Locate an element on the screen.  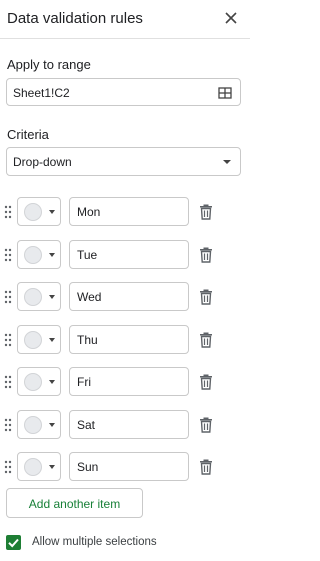
list-item: Sun is located at coordinates (125, 467).